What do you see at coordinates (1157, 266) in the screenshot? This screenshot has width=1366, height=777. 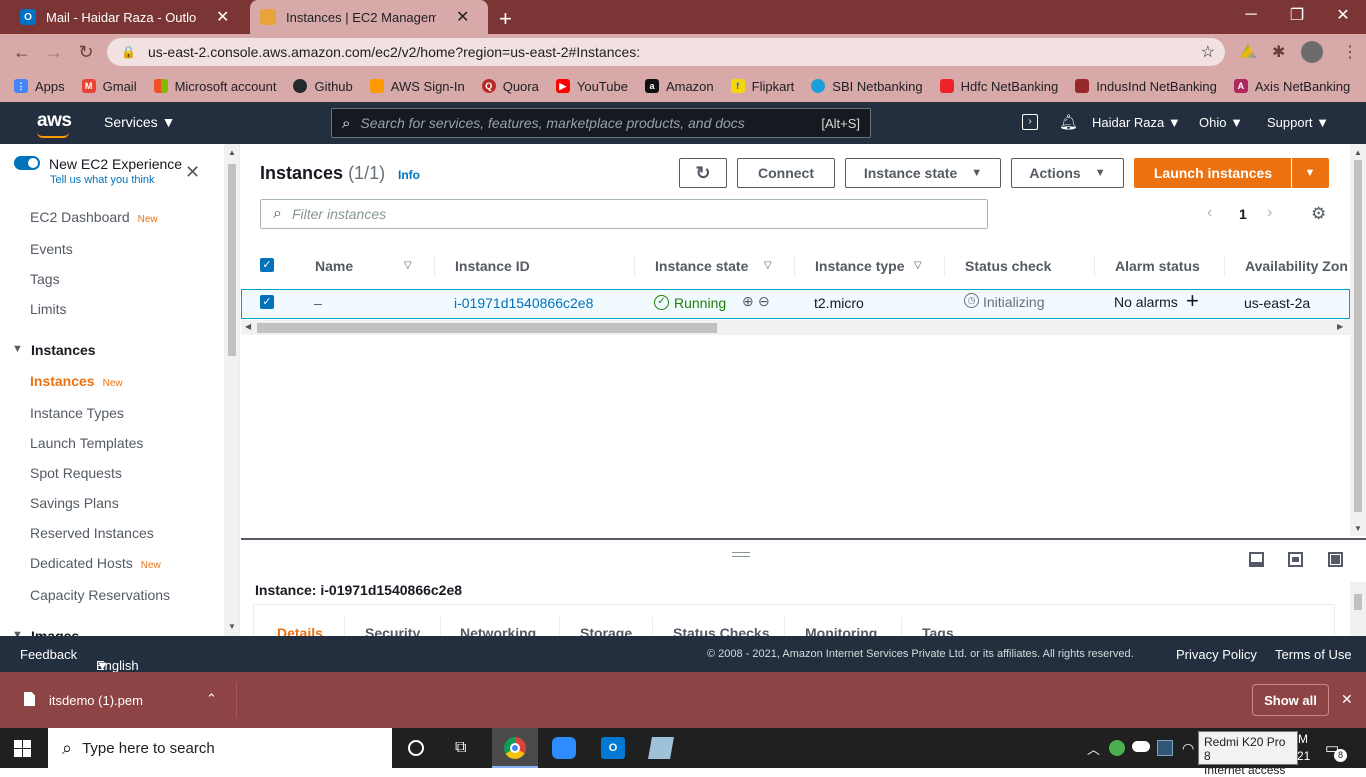 I see `column-header-alarm-status: Alarm status` at bounding box center [1157, 266].